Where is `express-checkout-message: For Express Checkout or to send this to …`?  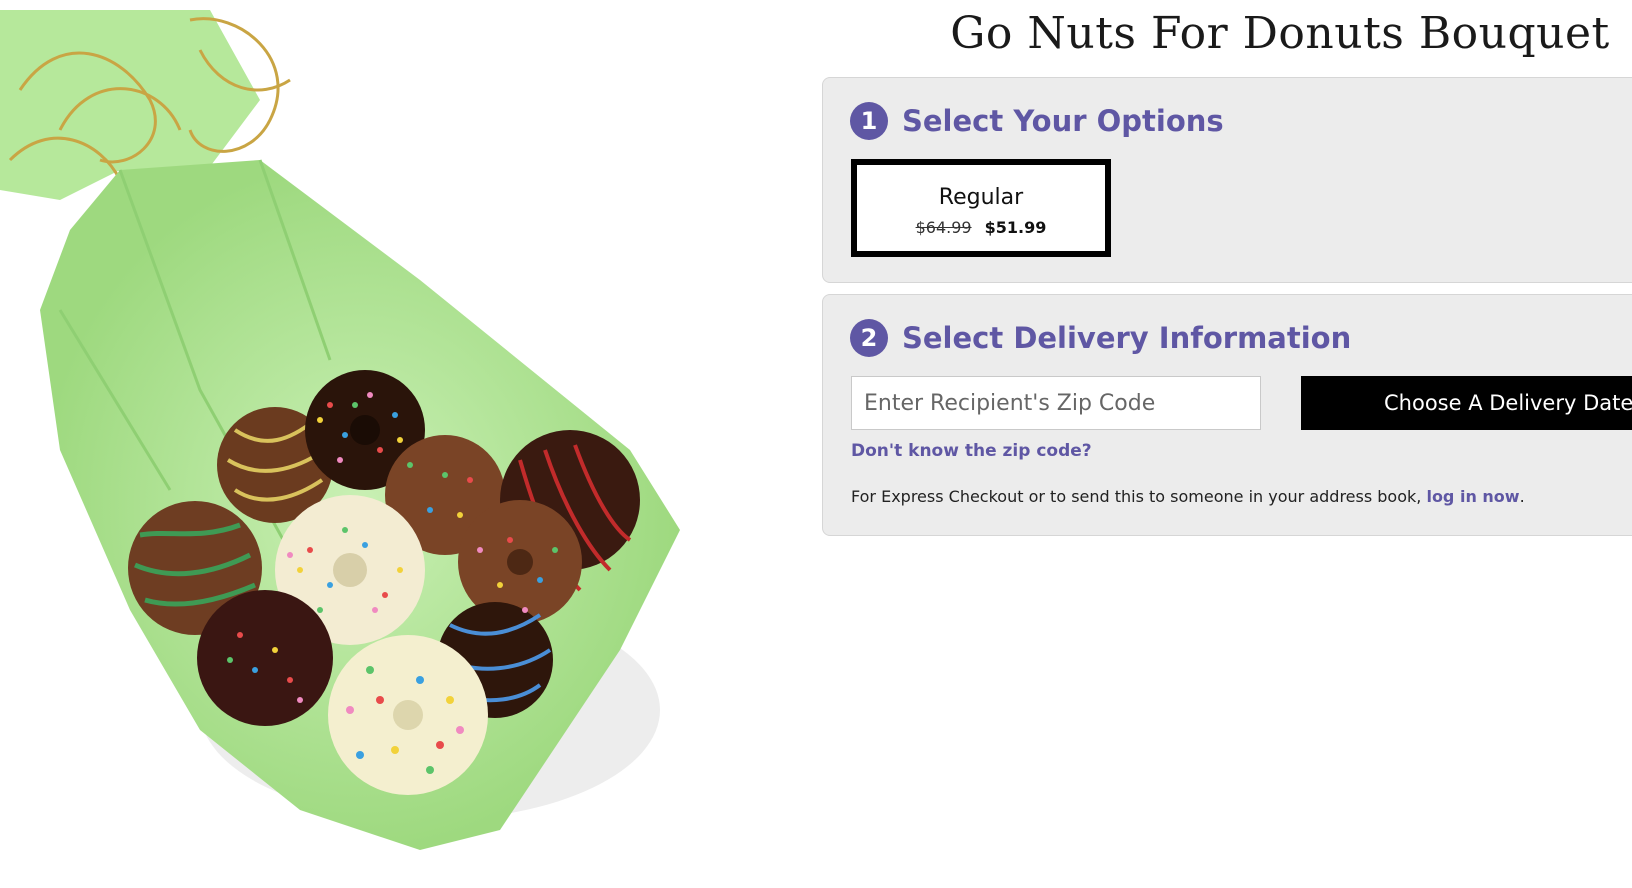
express-checkout-message: For Express Checkout or to send this to … is located at coordinates (1139, 496).